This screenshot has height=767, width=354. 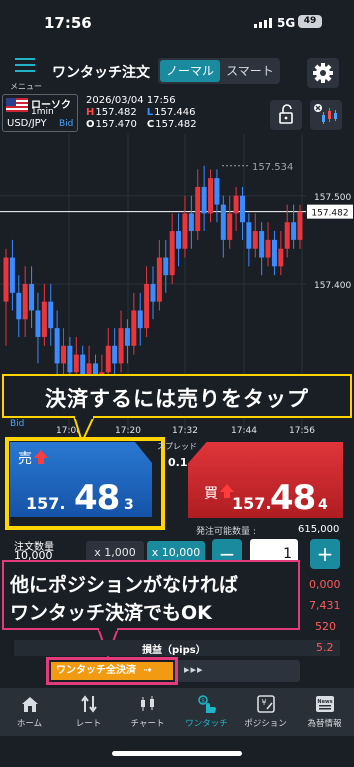 I want to click on buy-arrow-stem, so click(x=227, y=495).